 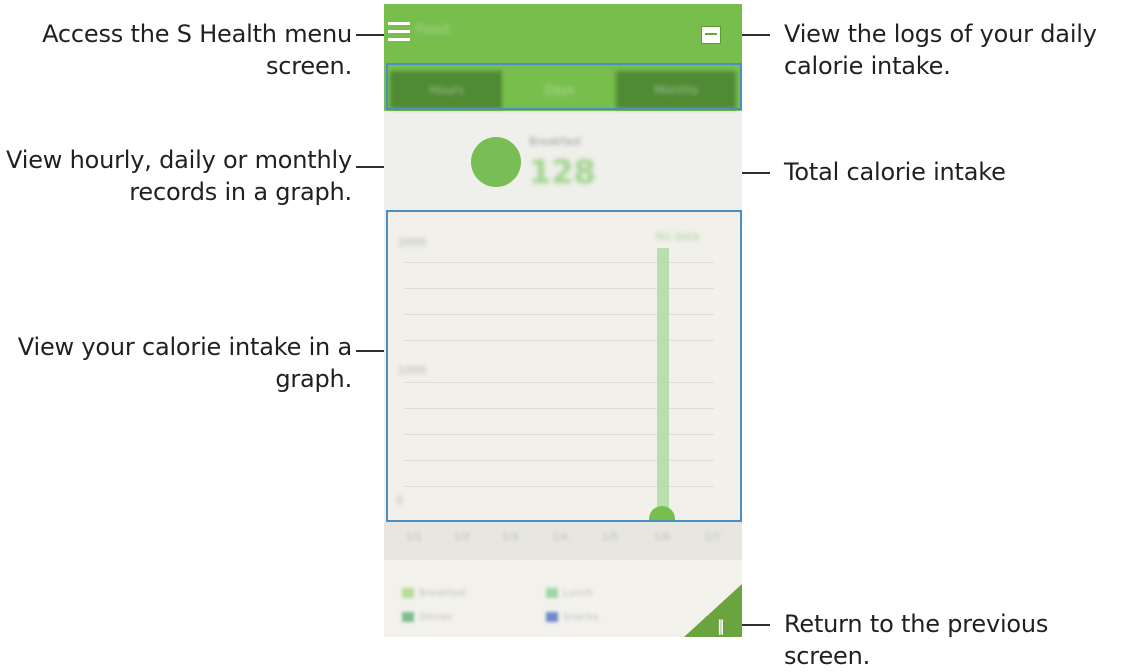 What do you see at coordinates (510, 537) in the screenshot?
I see `x-tick: 1/3` at bounding box center [510, 537].